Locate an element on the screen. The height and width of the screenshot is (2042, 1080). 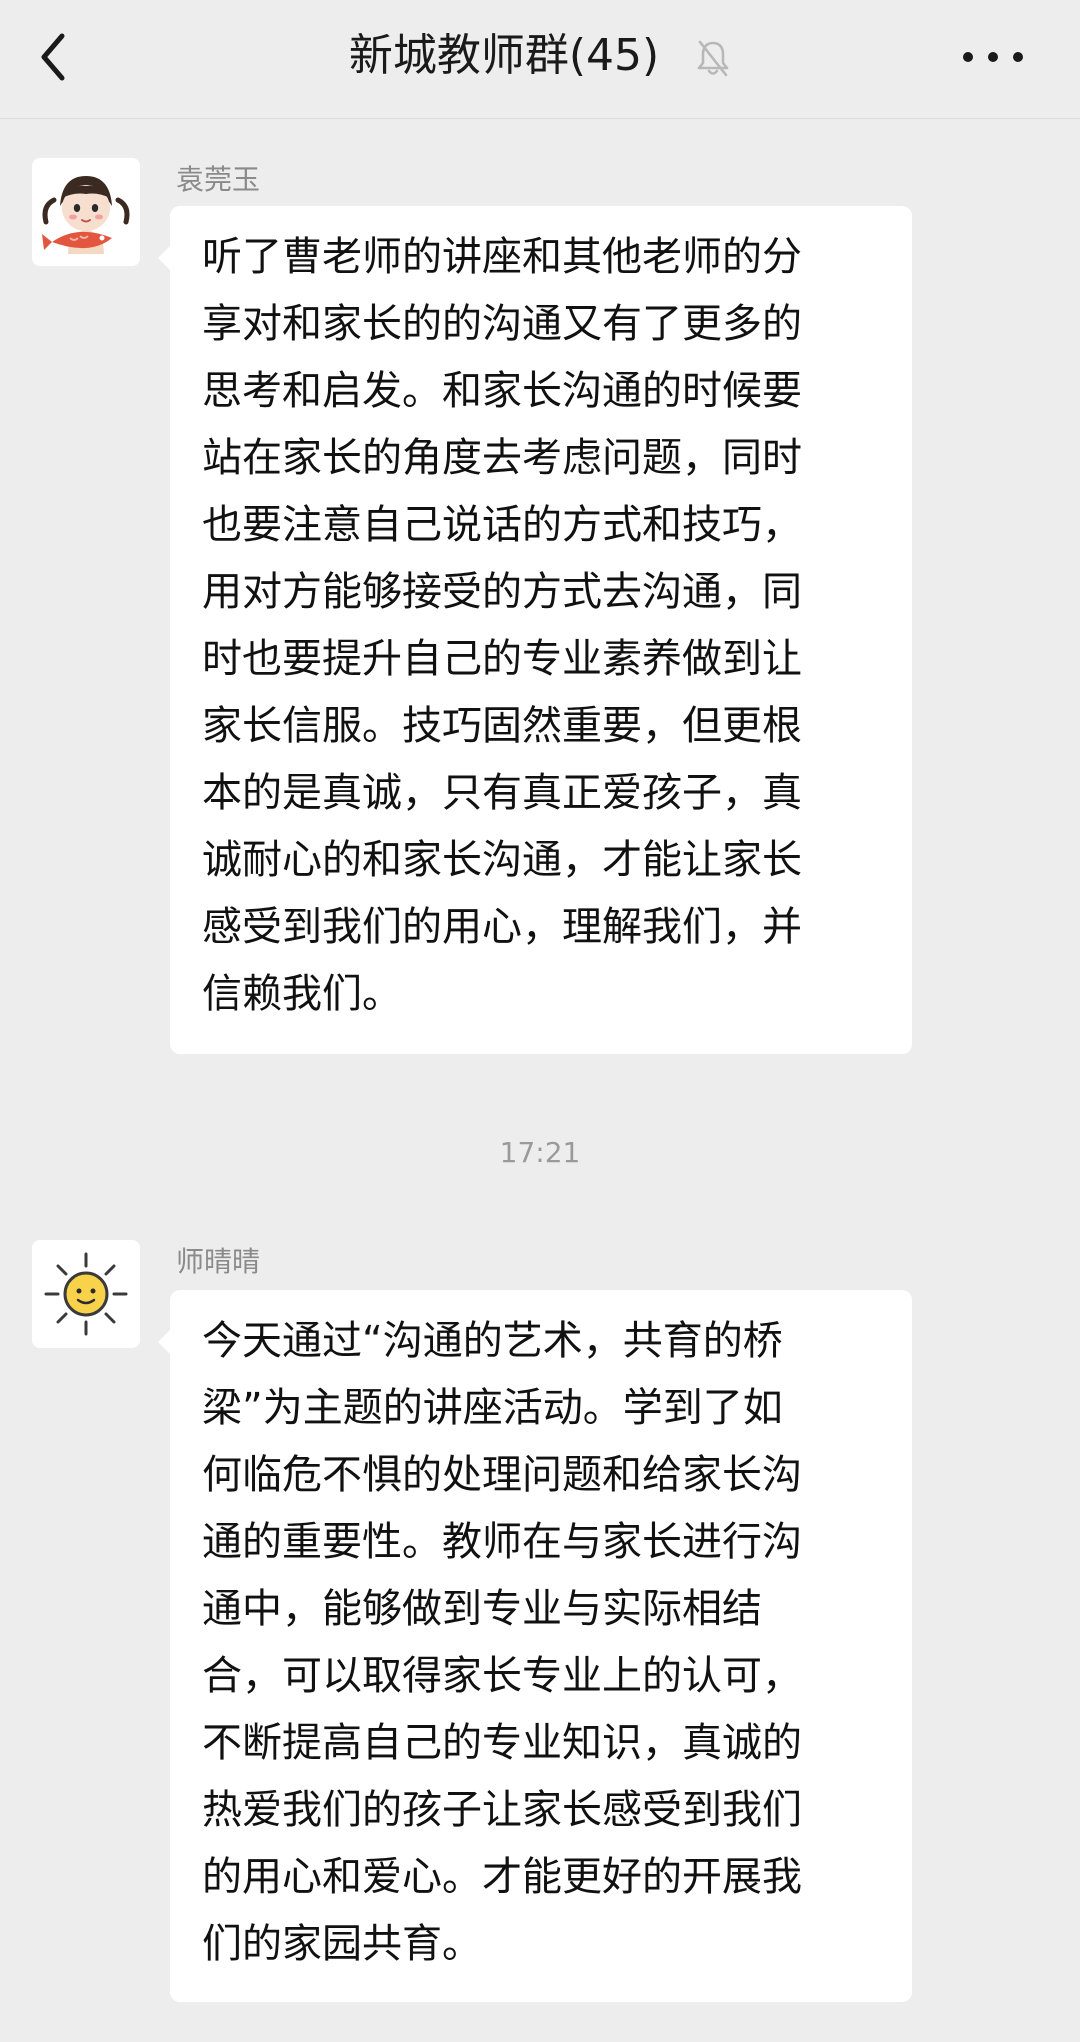
message-timestamp: 17:21 is located at coordinates (540, 1152).